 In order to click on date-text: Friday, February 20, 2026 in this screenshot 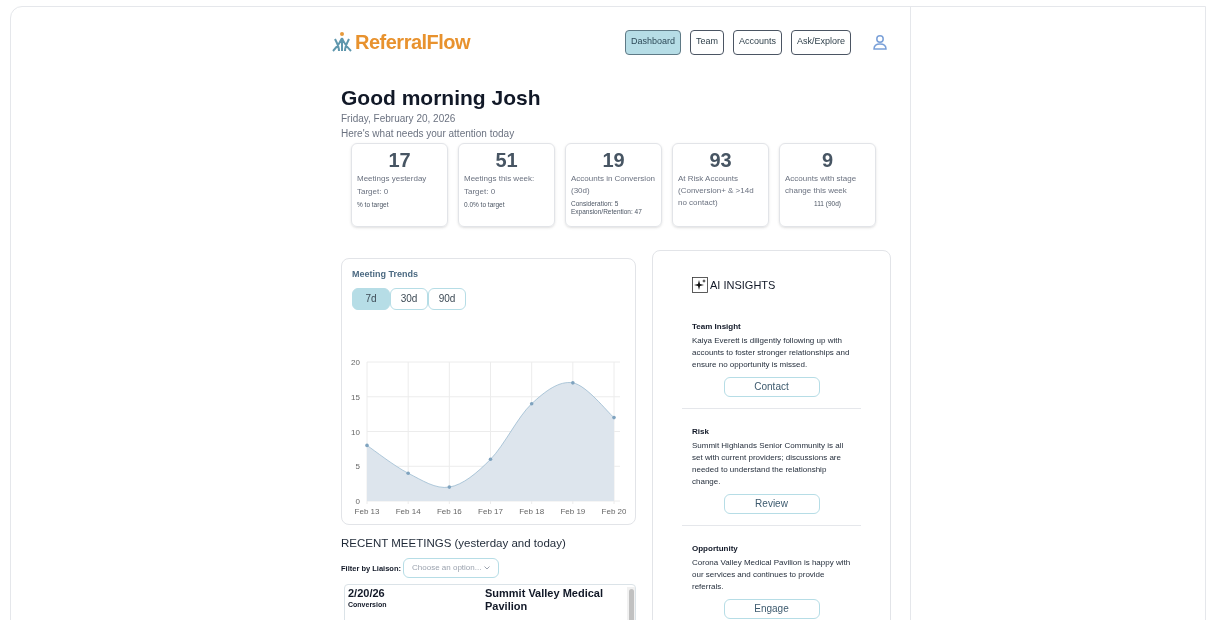, I will do `click(399, 118)`.